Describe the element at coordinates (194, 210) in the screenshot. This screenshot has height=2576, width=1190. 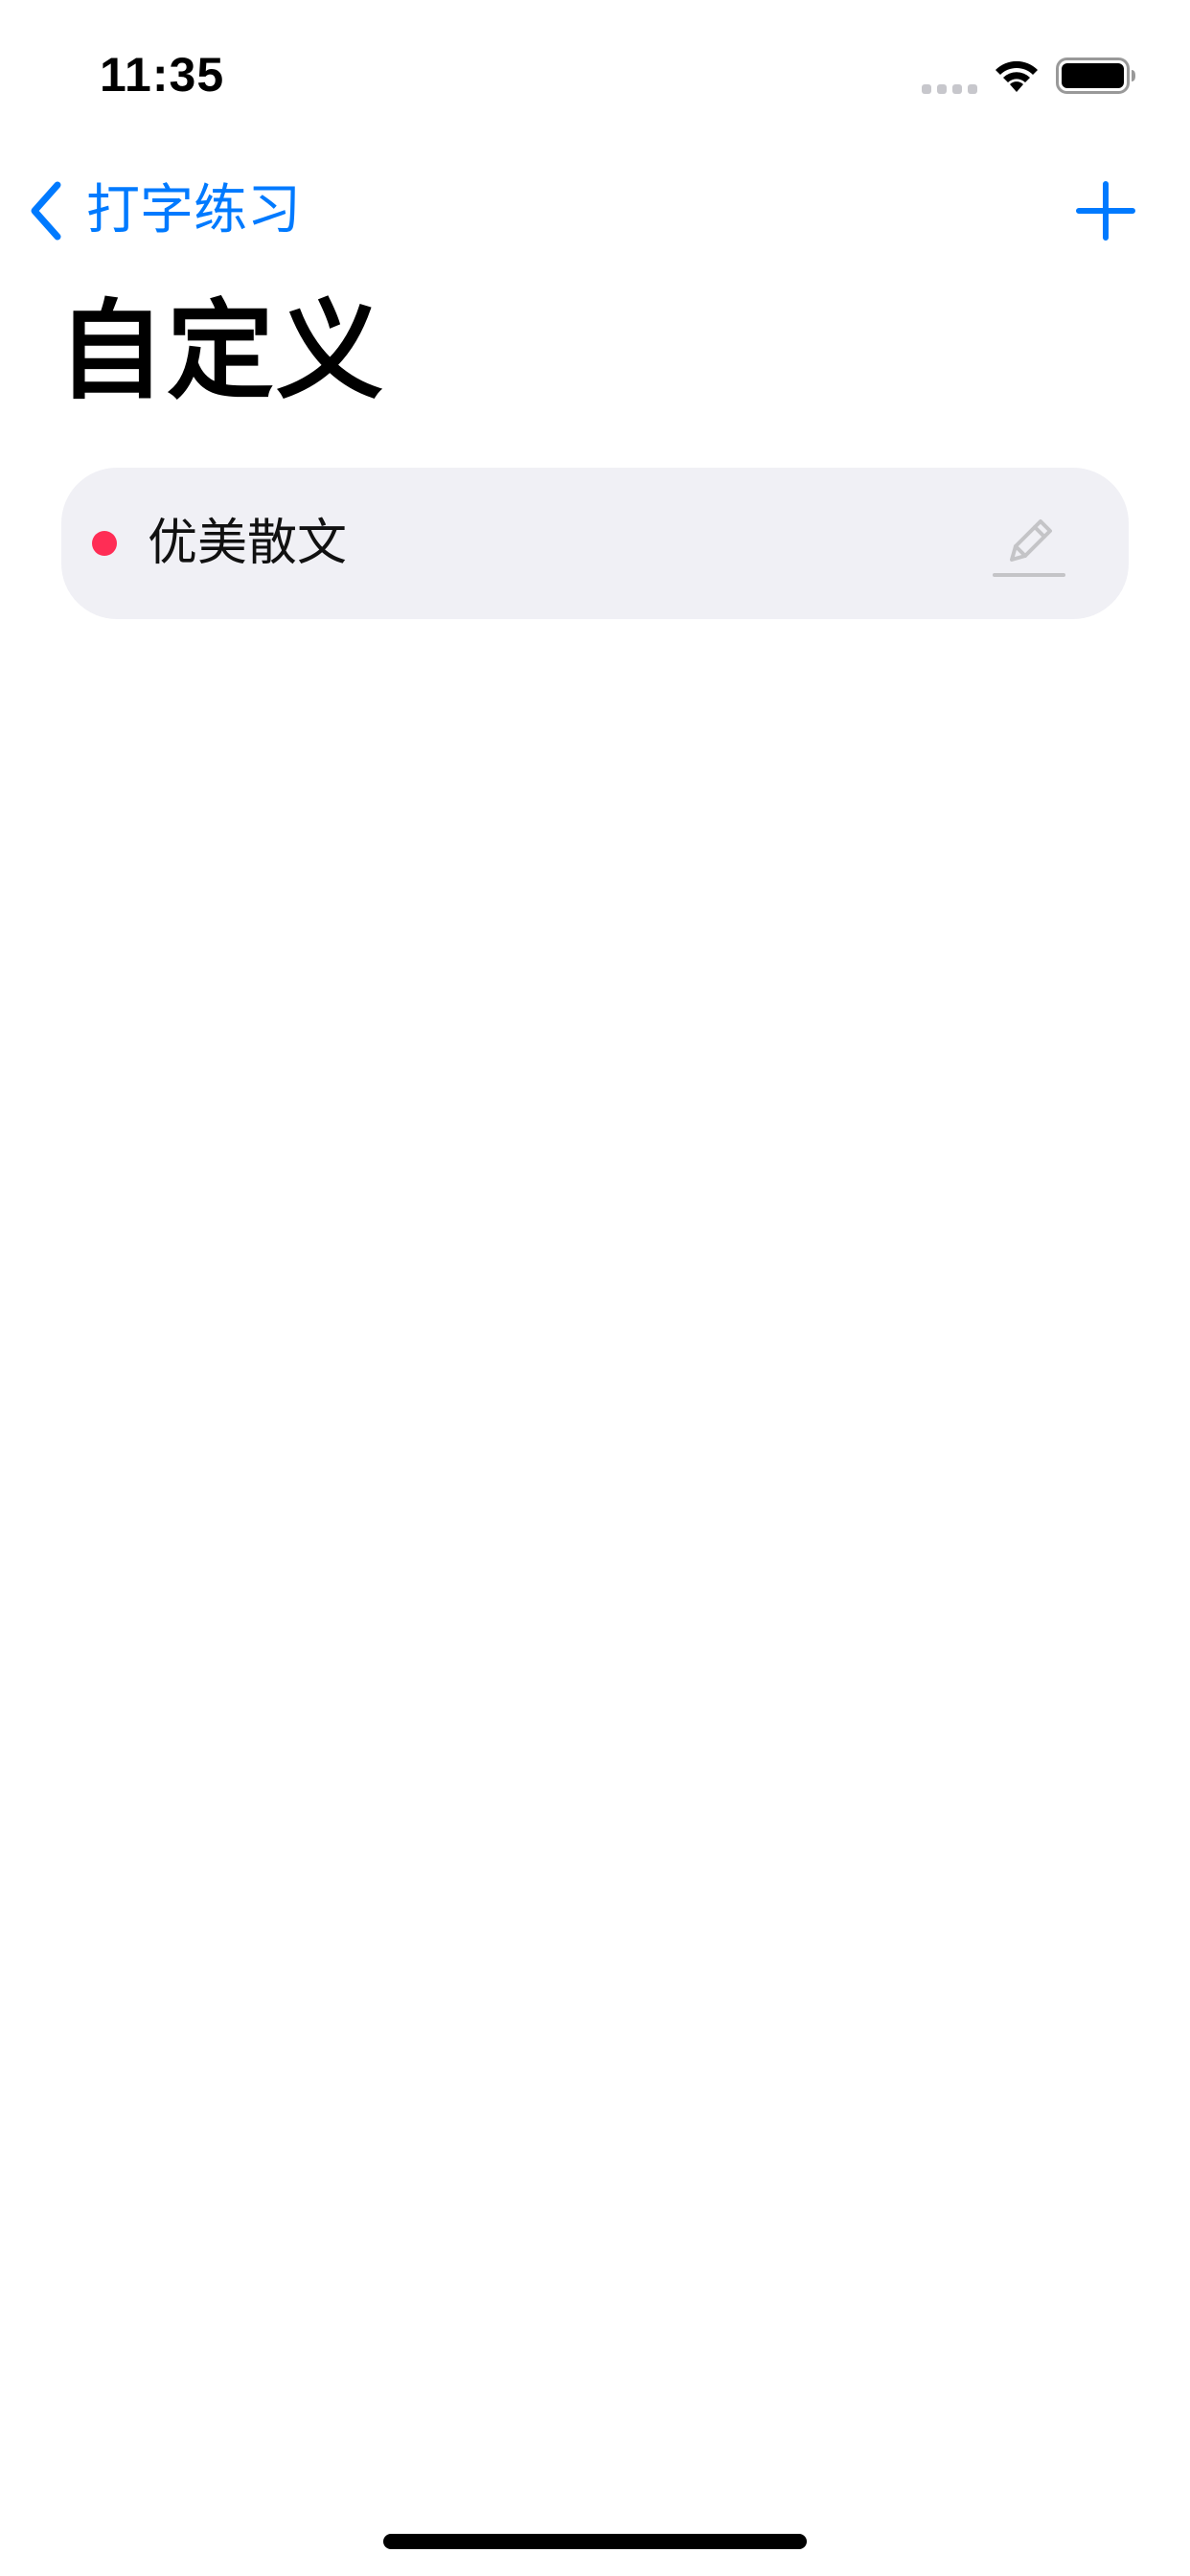
I see `back-button-label: 打字练习` at that location.